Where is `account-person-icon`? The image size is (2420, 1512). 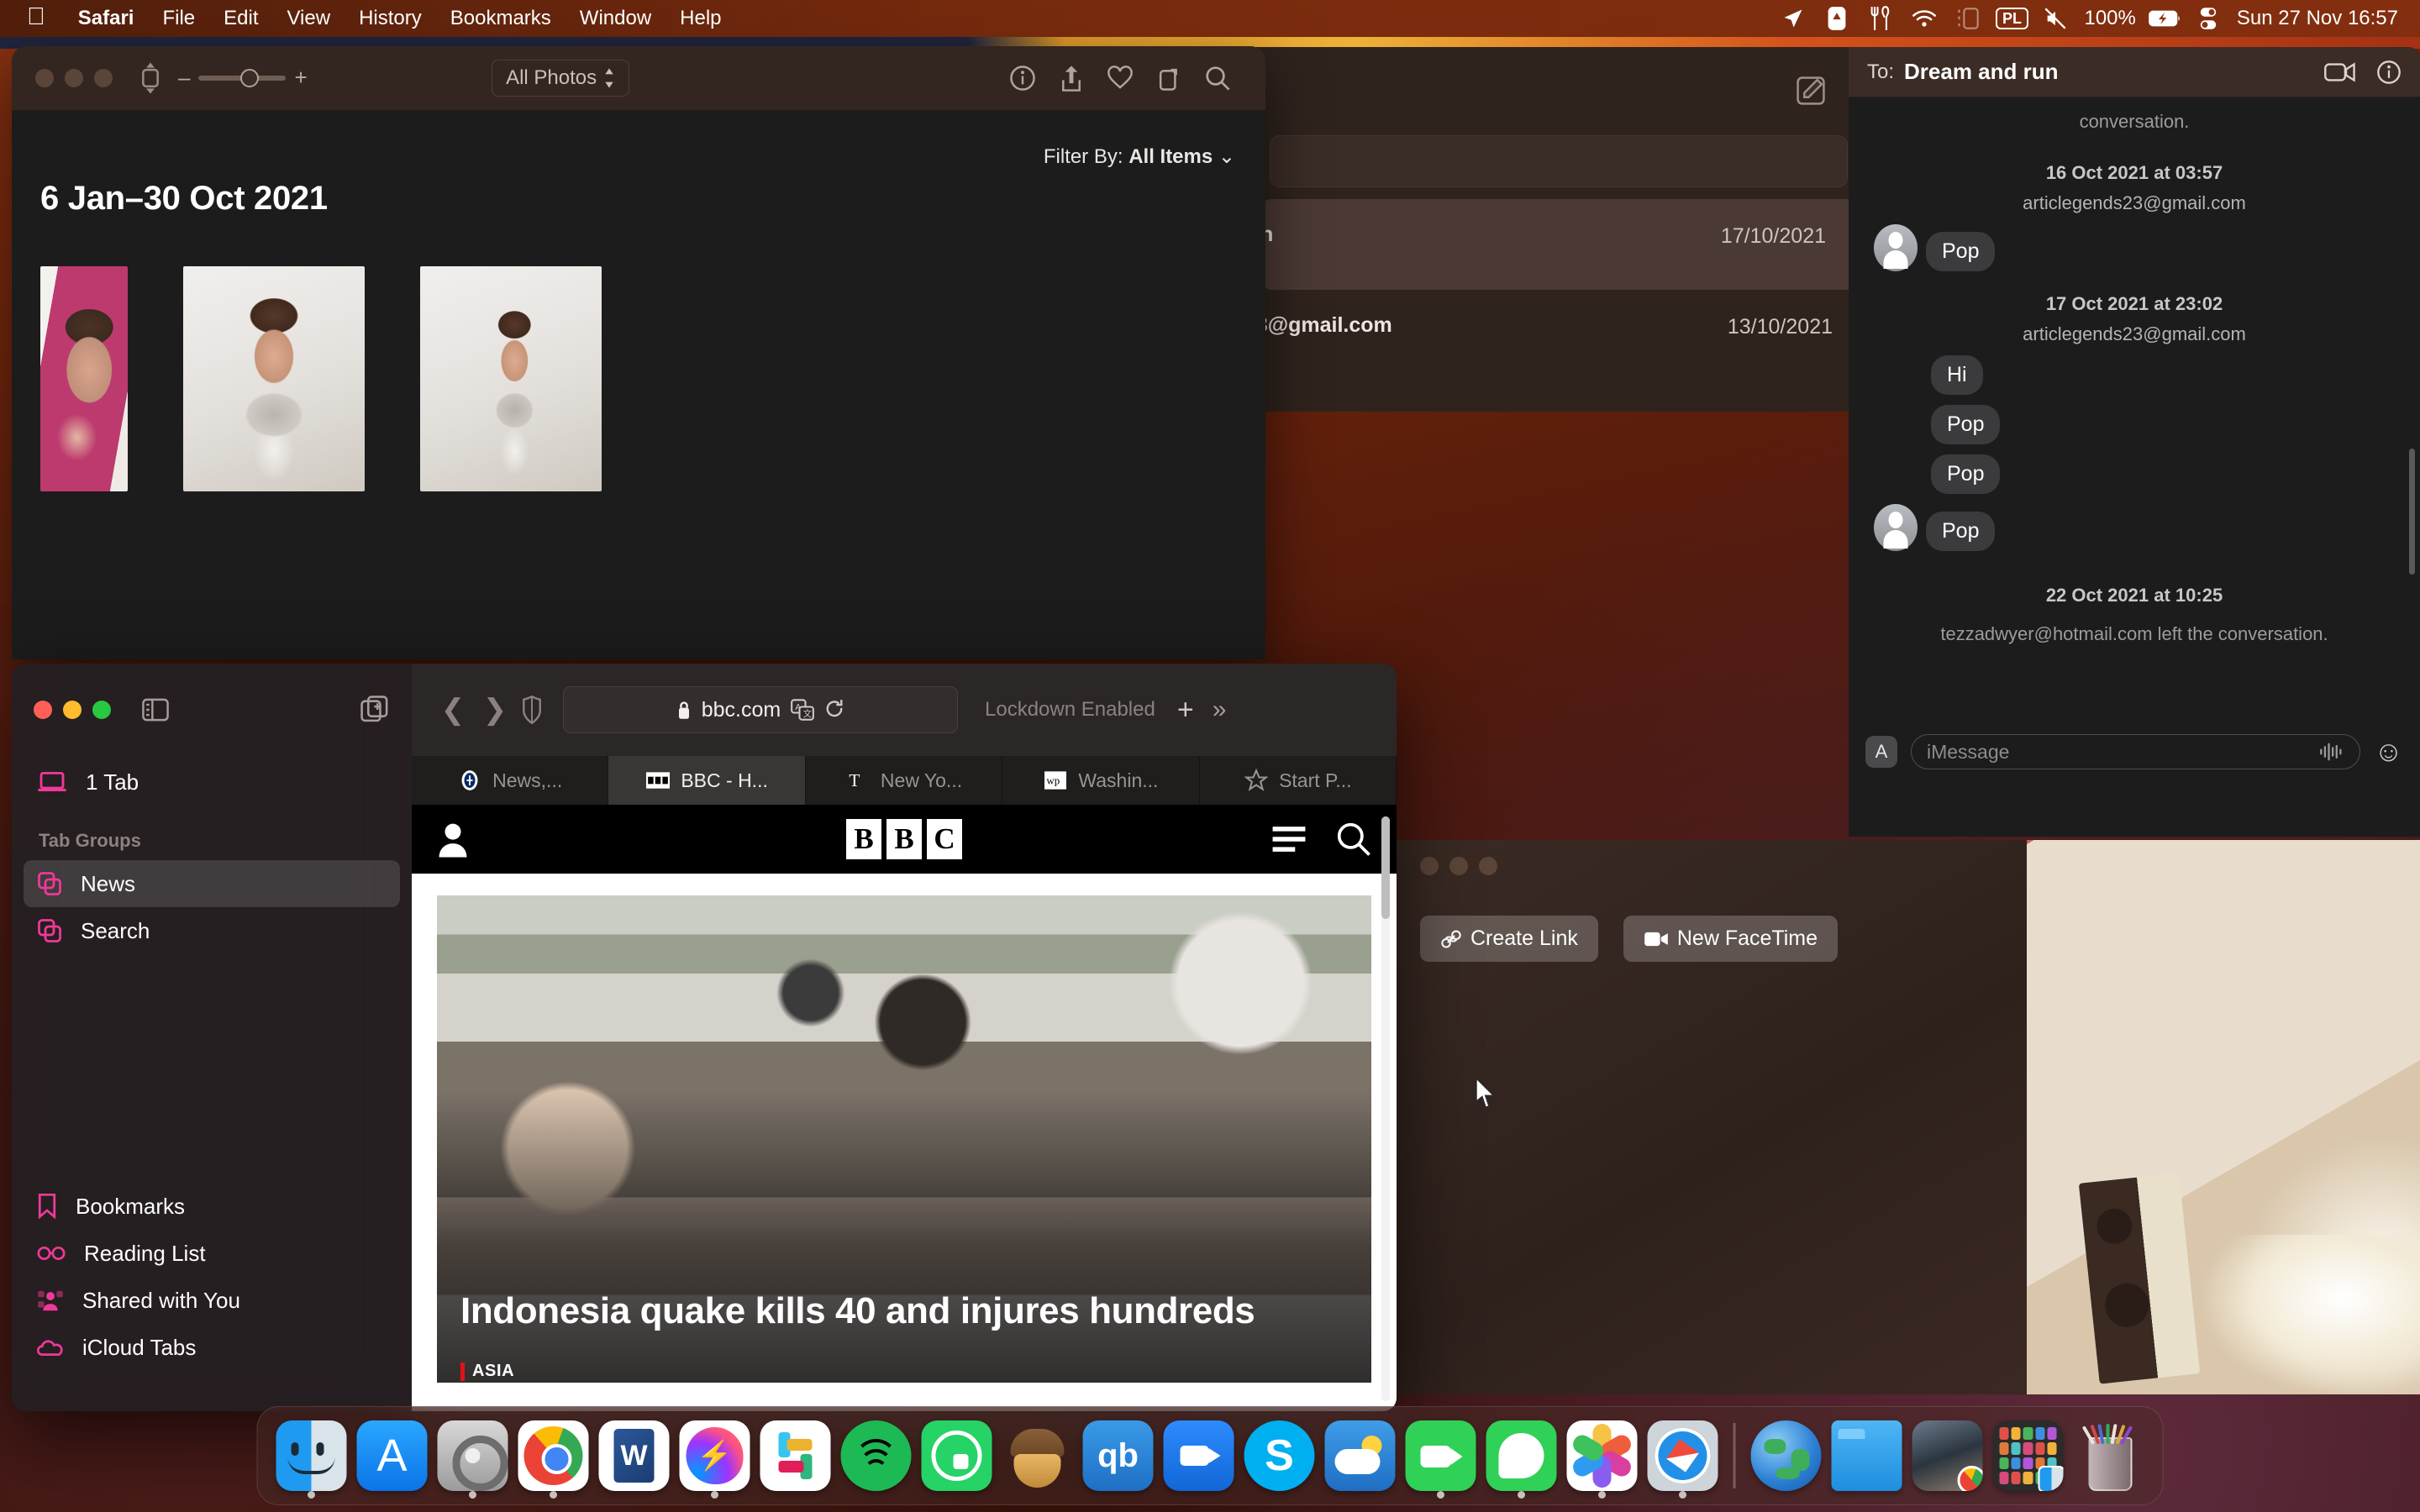
account-person-icon is located at coordinates (453, 839).